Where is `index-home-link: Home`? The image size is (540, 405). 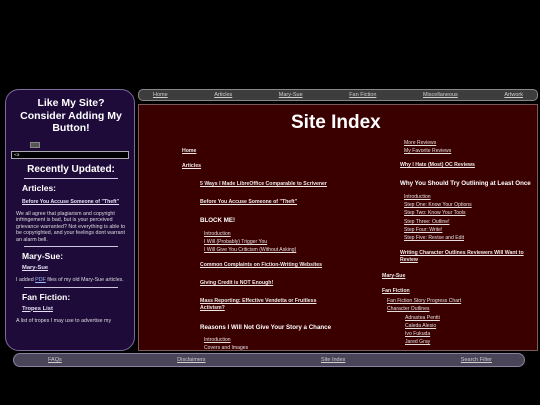
index-home-link: Home is located at coordinates (189, 151).